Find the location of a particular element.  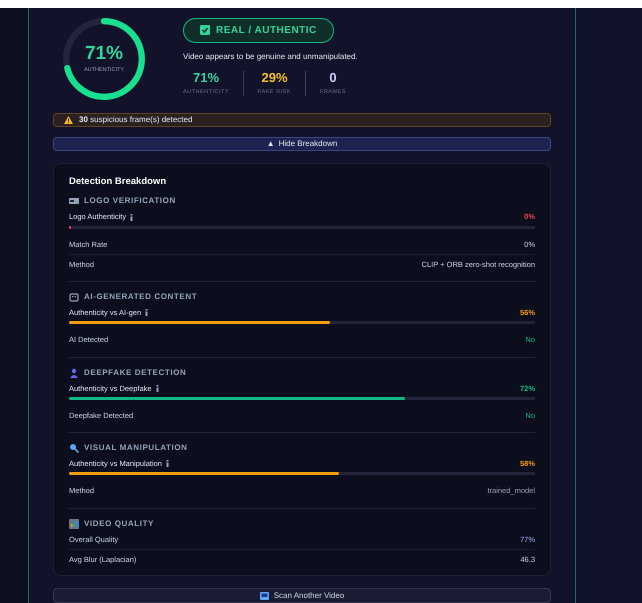

stat-value: 29% is located at coordinates (274, 77).